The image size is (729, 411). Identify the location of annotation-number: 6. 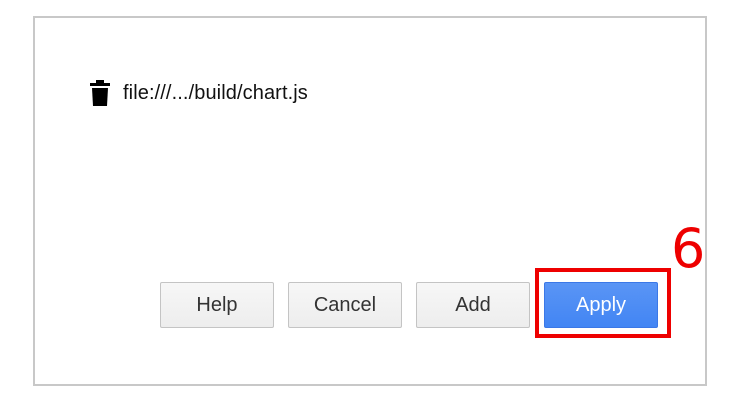
(688, 248).